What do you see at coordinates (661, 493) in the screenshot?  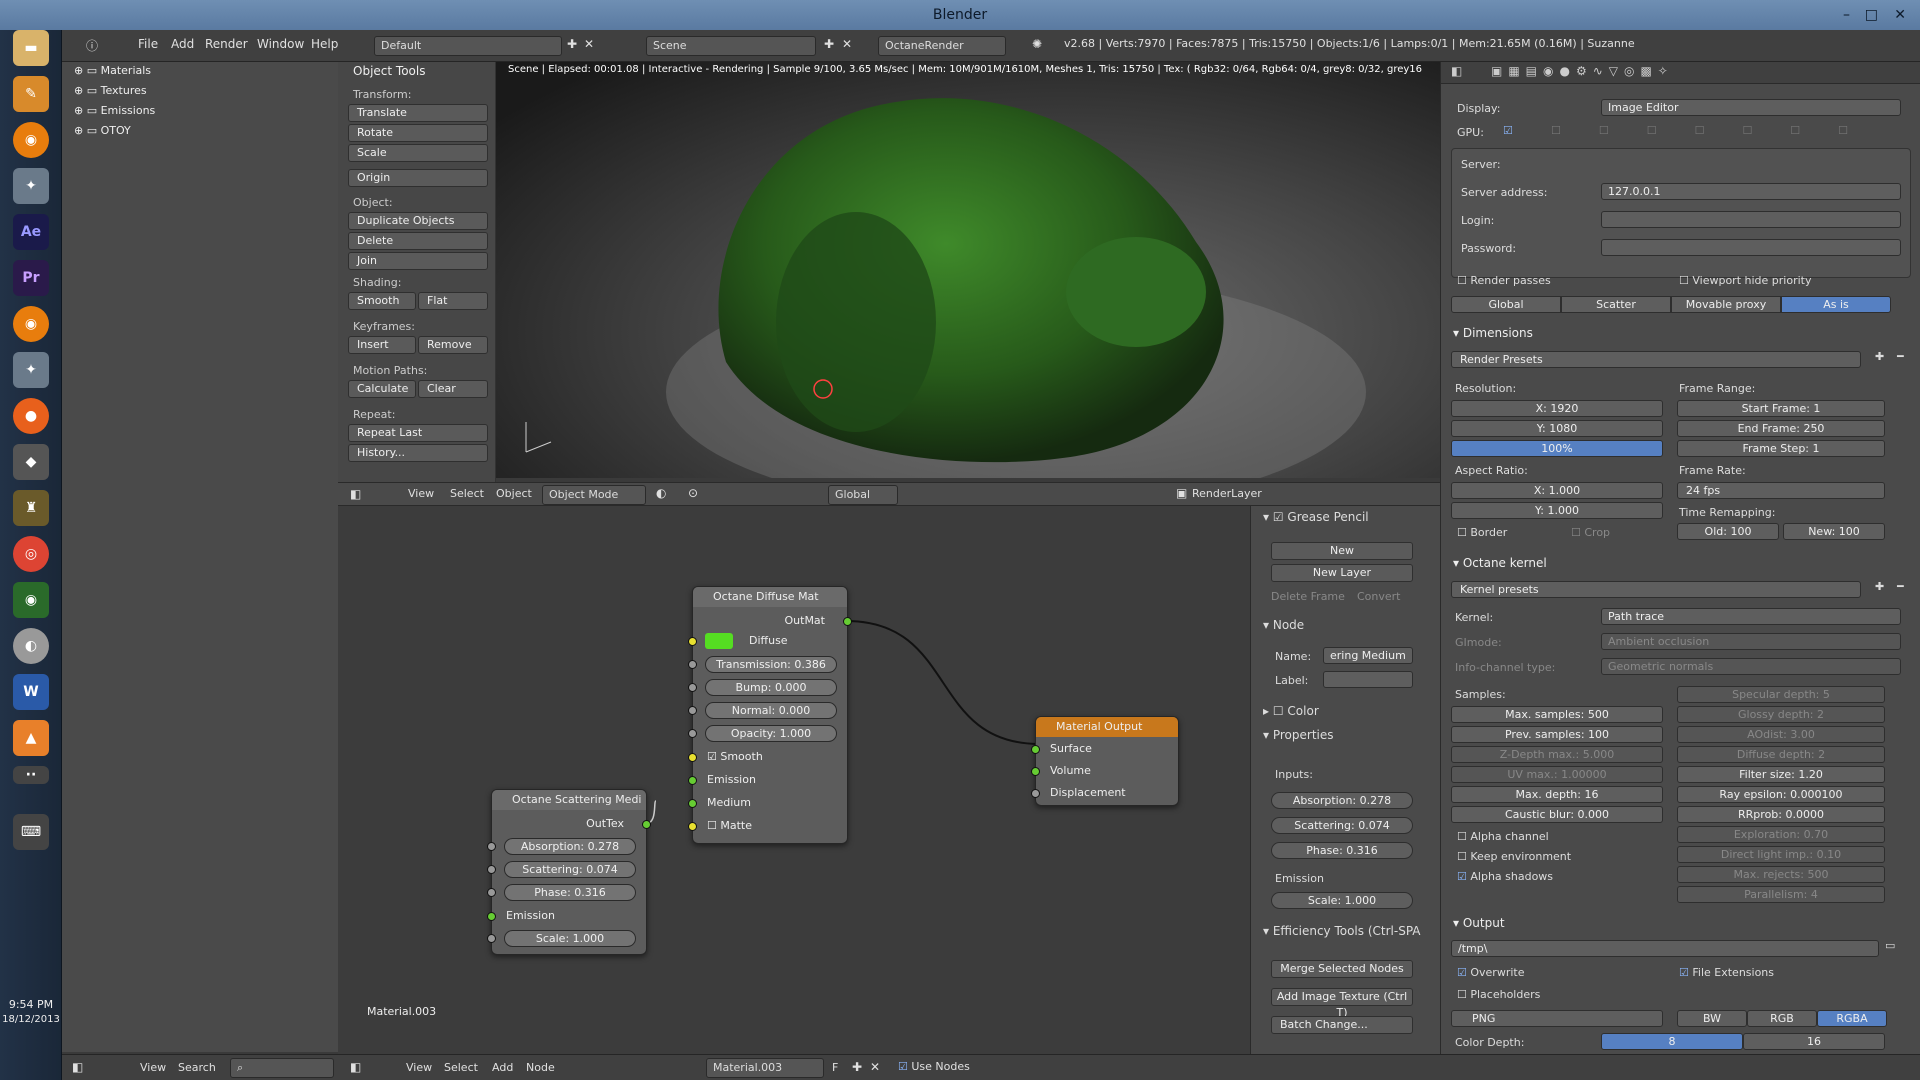 I see `shading-icon: ◐` at bounding box center [661, 493].